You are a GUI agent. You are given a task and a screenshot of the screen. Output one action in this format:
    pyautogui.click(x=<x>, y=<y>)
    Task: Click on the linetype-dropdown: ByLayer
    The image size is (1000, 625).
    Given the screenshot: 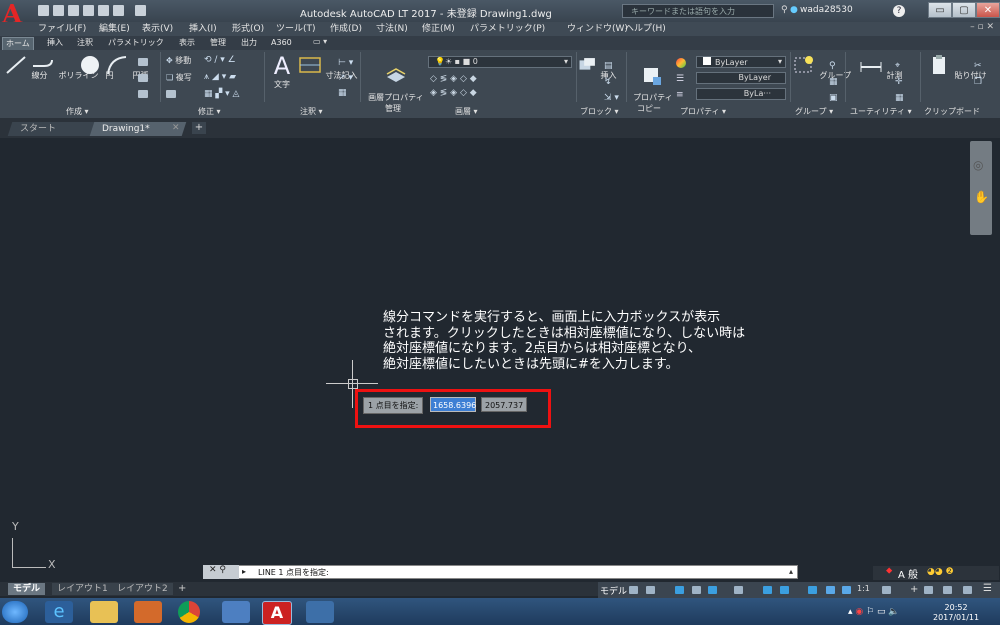 What is the action you would take?
    pyautogui.click(x=741, y=78)
    